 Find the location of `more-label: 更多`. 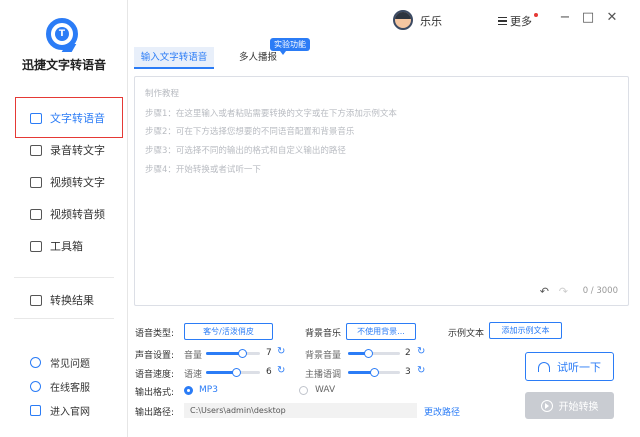

more-label: 更多 is located at coordinates (521, 21).